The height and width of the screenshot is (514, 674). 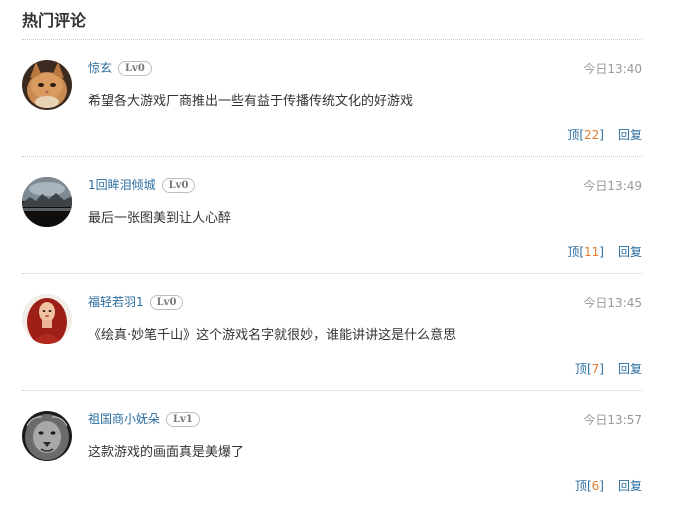 I want to click on username-text: 祖国商小妩朵, so click(x=124, y=419).